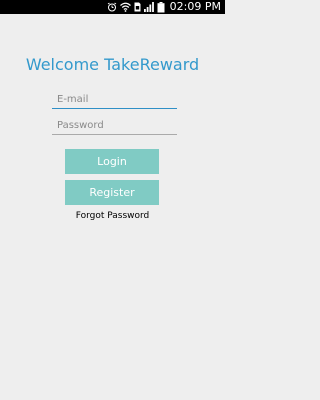  What do you see at coordinates (112, 64) in the screenshot?
I see `page-title: Welcome TakeReward` at bounding box center [112, 64].